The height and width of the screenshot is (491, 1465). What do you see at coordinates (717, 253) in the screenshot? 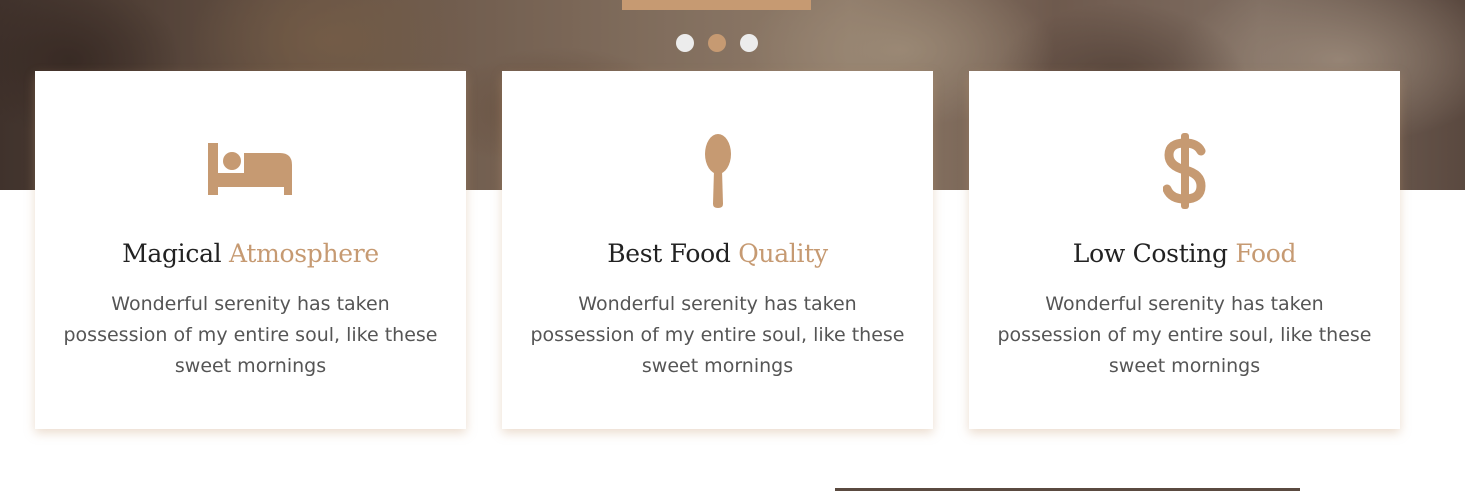
I see `feature-title: Best Food Quality` at bounding box center [717, 253].